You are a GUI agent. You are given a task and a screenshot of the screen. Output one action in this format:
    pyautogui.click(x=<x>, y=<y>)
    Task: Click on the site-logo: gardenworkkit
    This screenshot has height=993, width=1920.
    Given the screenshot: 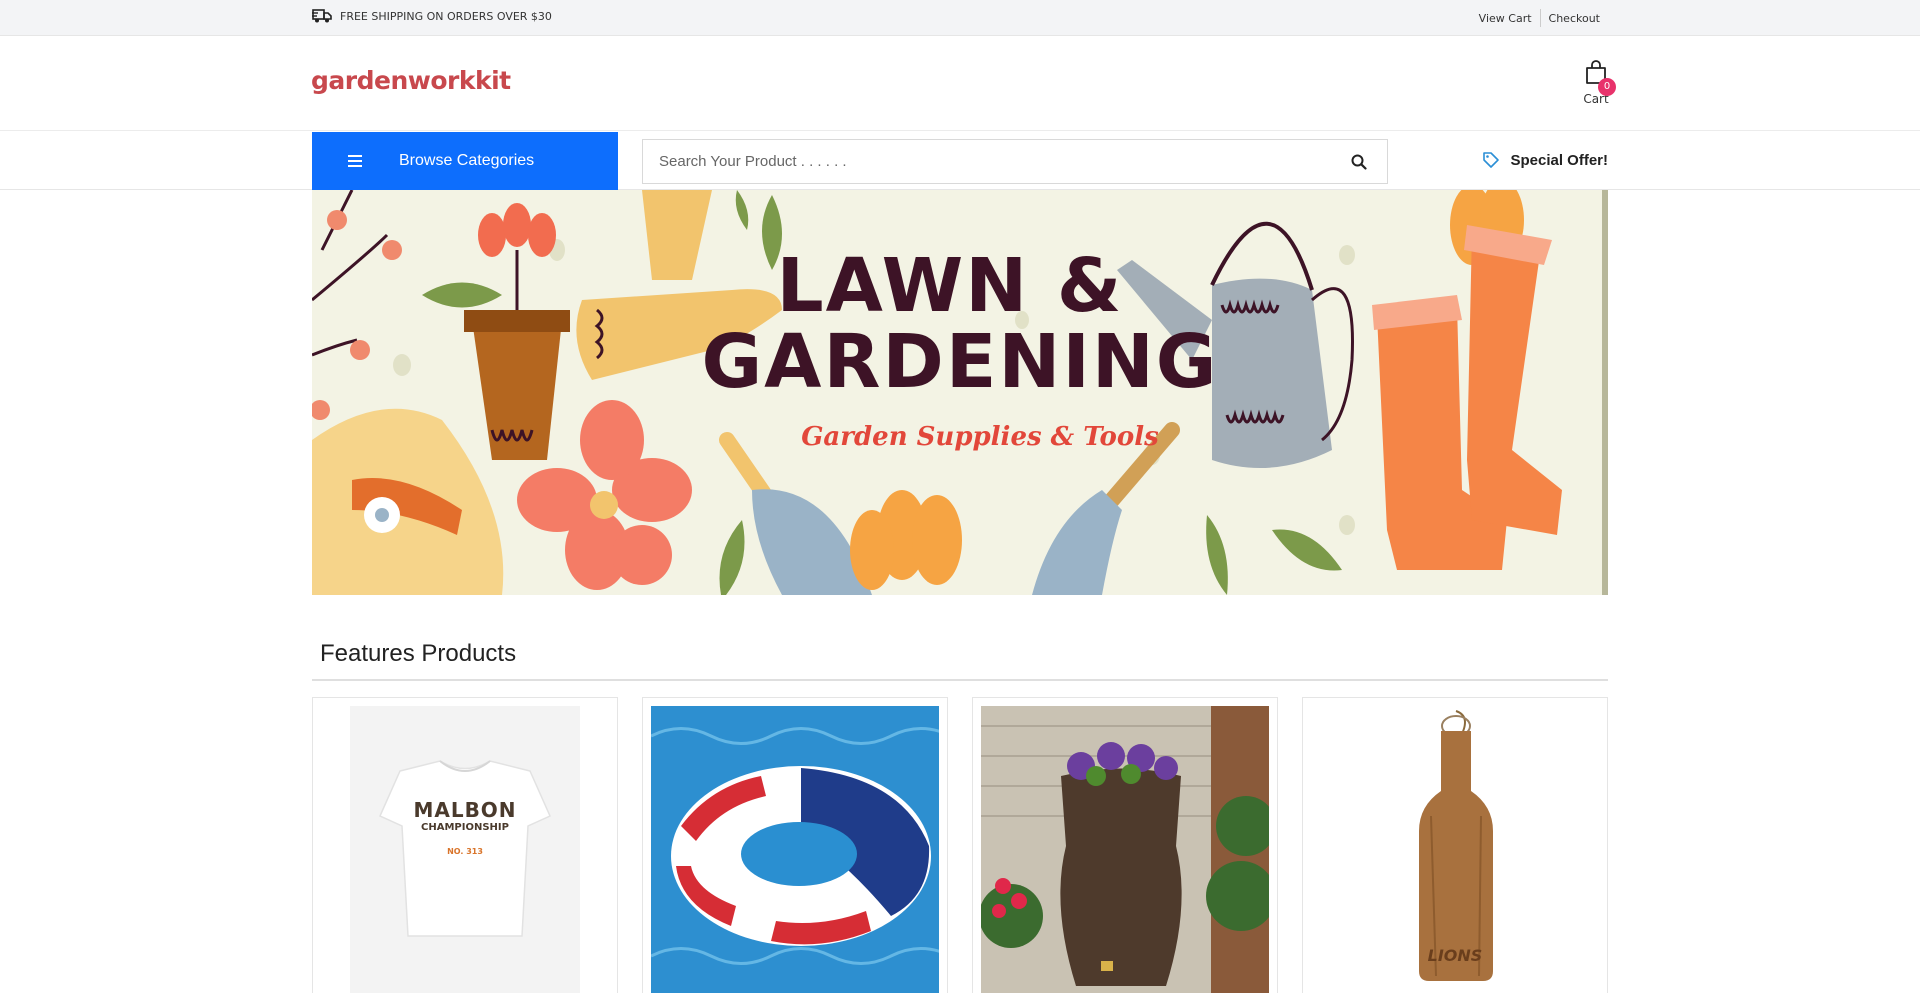 What is the action you would take?
    pyautogui.click(x=411, y=80)
    